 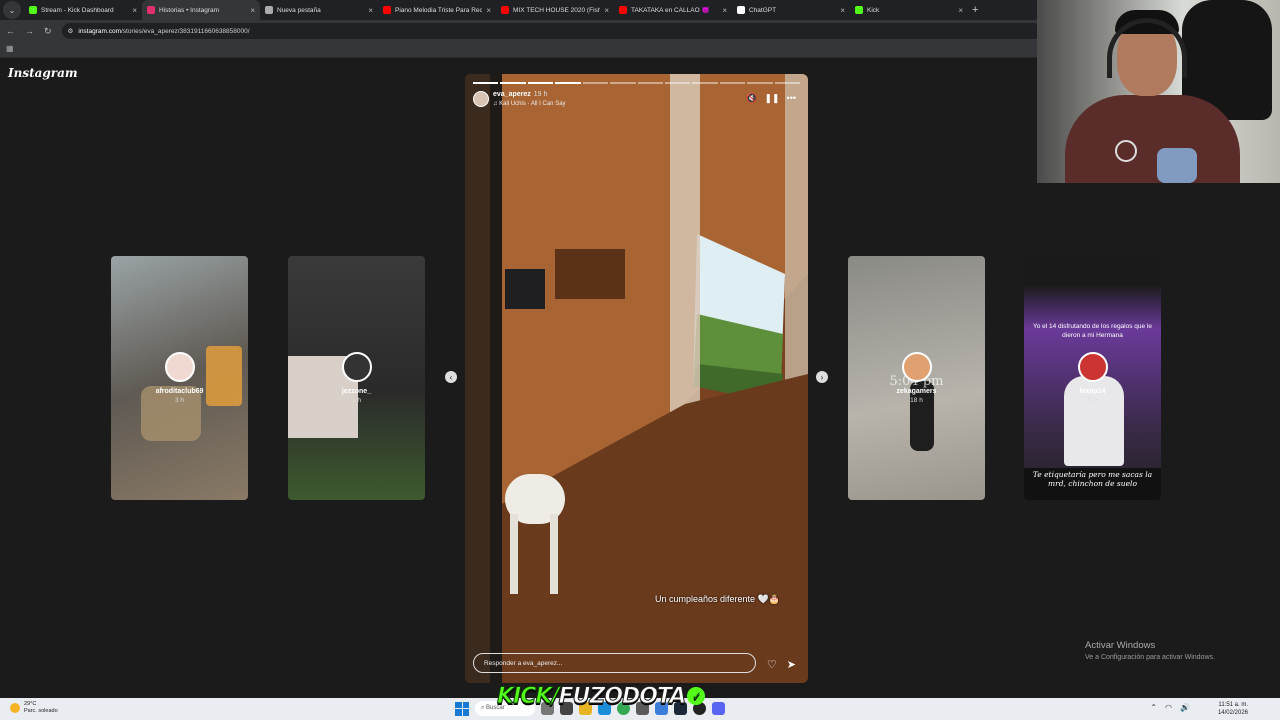 What do you see at coordinates (696, 696) in the screenshot?
I see `verified-check-icon: ✓` at bounding box center [696, 696].